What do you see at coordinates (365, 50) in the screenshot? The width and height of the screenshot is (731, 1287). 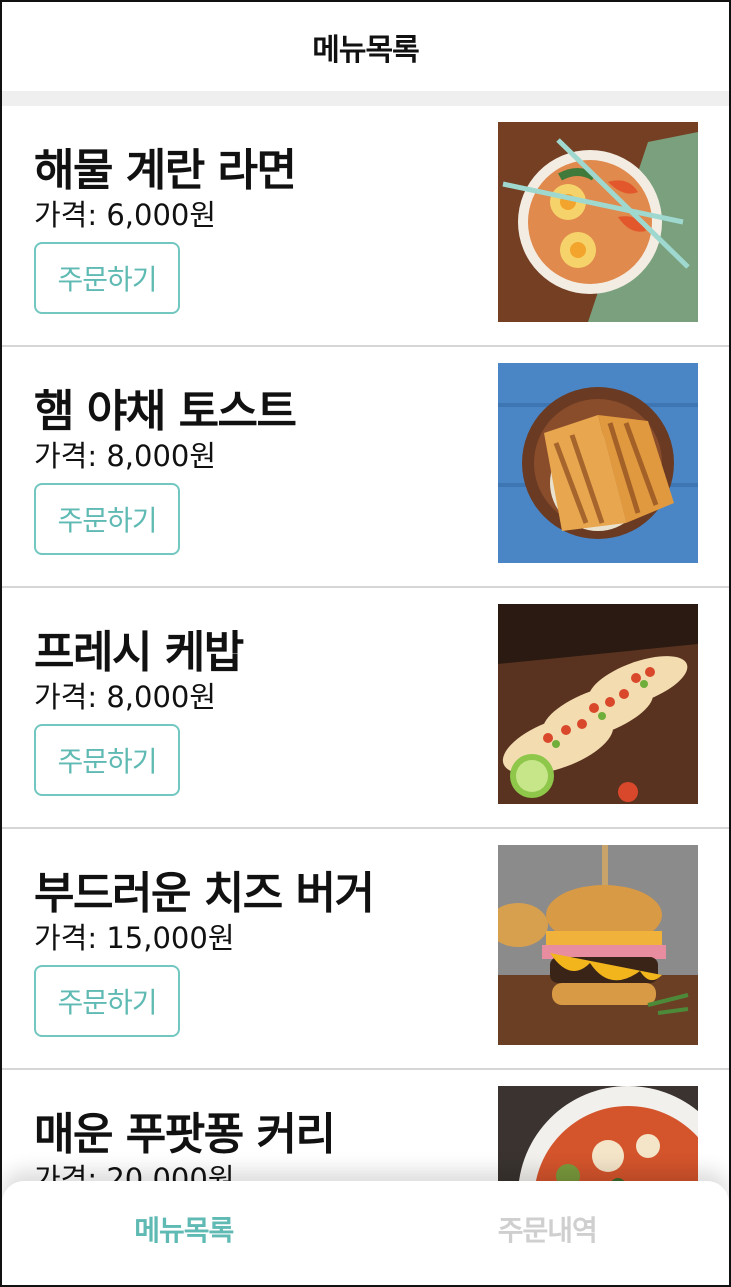 I see `page-title: 메뉴목록` at bounding box center [365, 50].